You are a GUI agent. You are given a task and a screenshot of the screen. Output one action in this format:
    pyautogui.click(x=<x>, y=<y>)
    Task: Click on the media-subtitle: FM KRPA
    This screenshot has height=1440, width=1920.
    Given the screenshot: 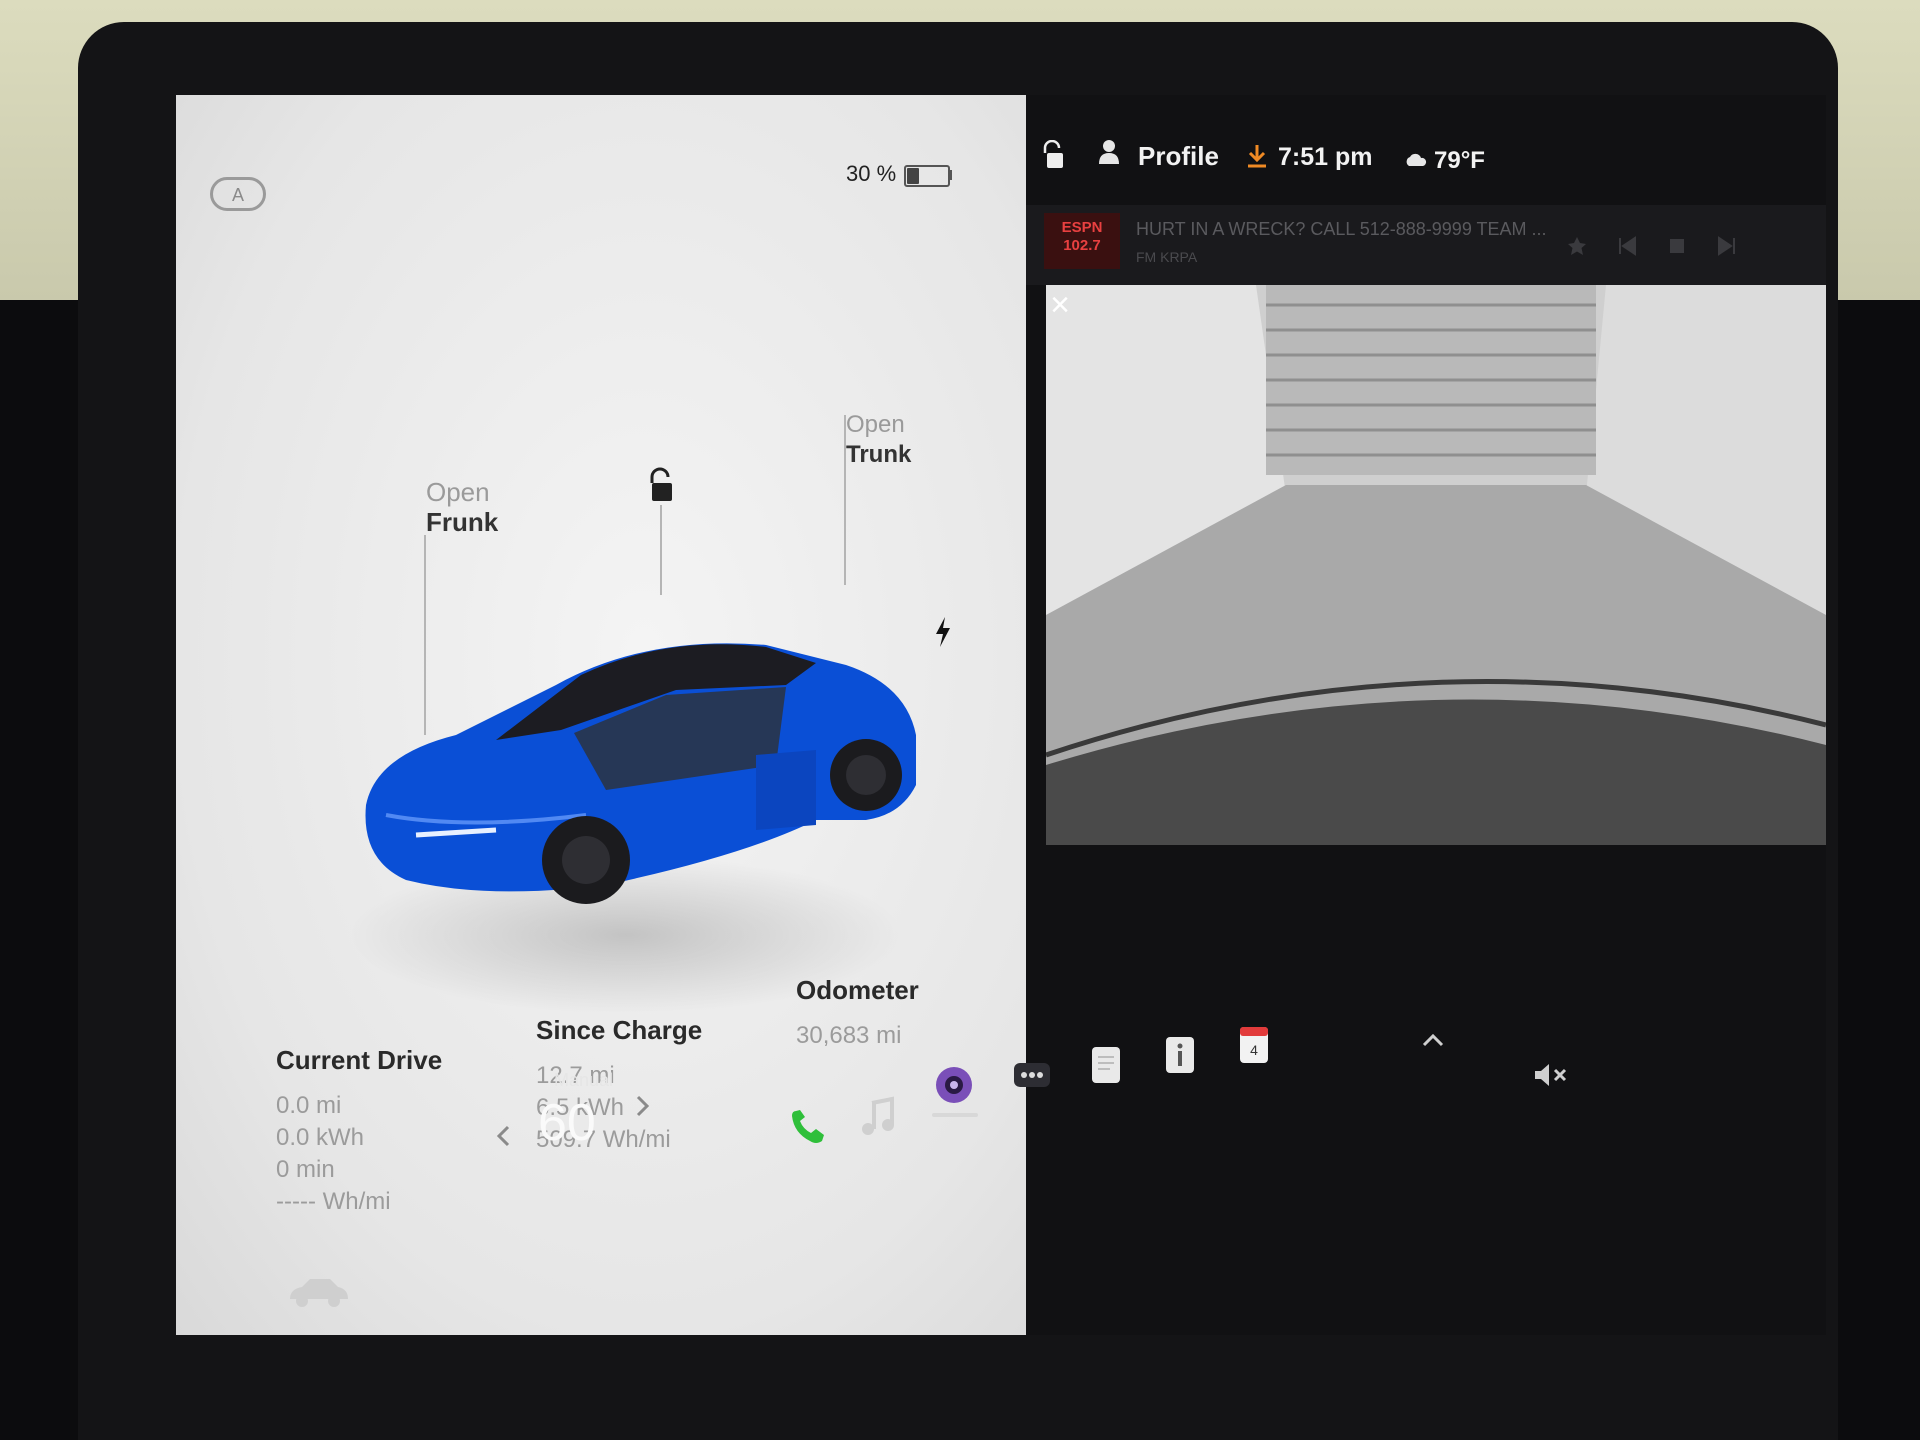 What is the action you would take?
    pyautogui.click(x=1167, y=257)
    